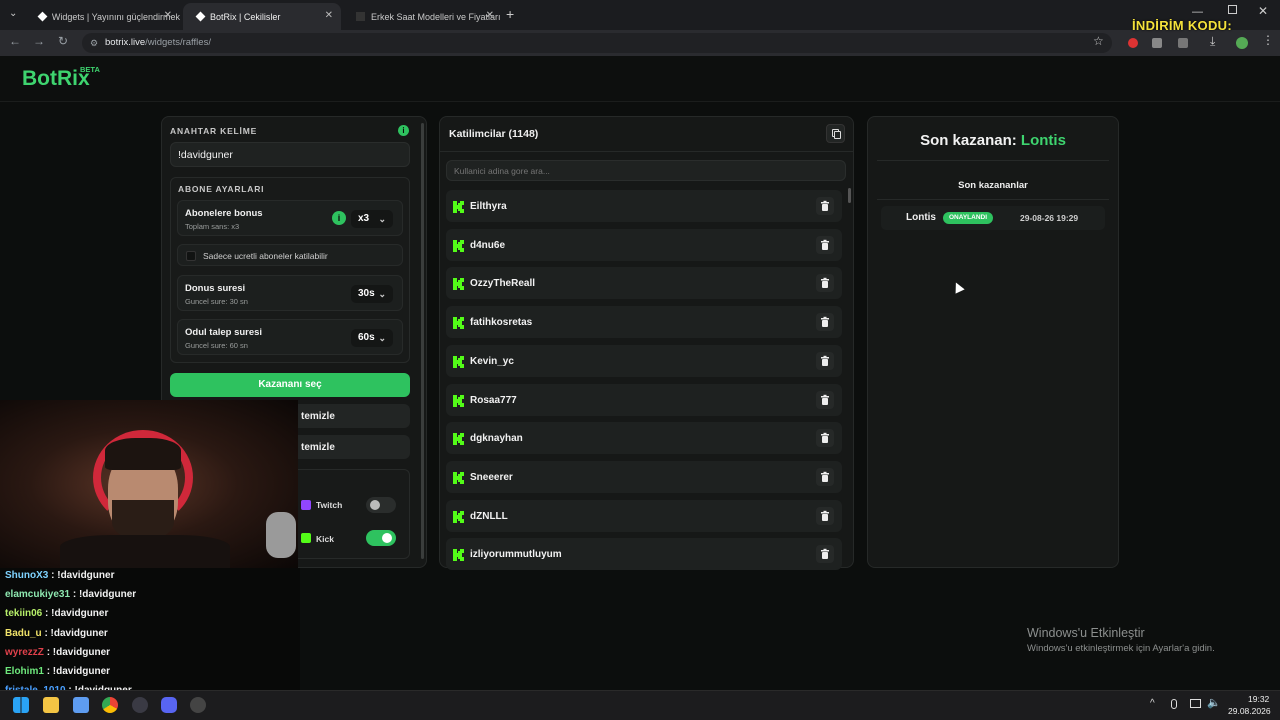 Image resolution: width=1280 pixels, height=720 pixels. I want to click on file-explorer-icon, so click(51, 705).